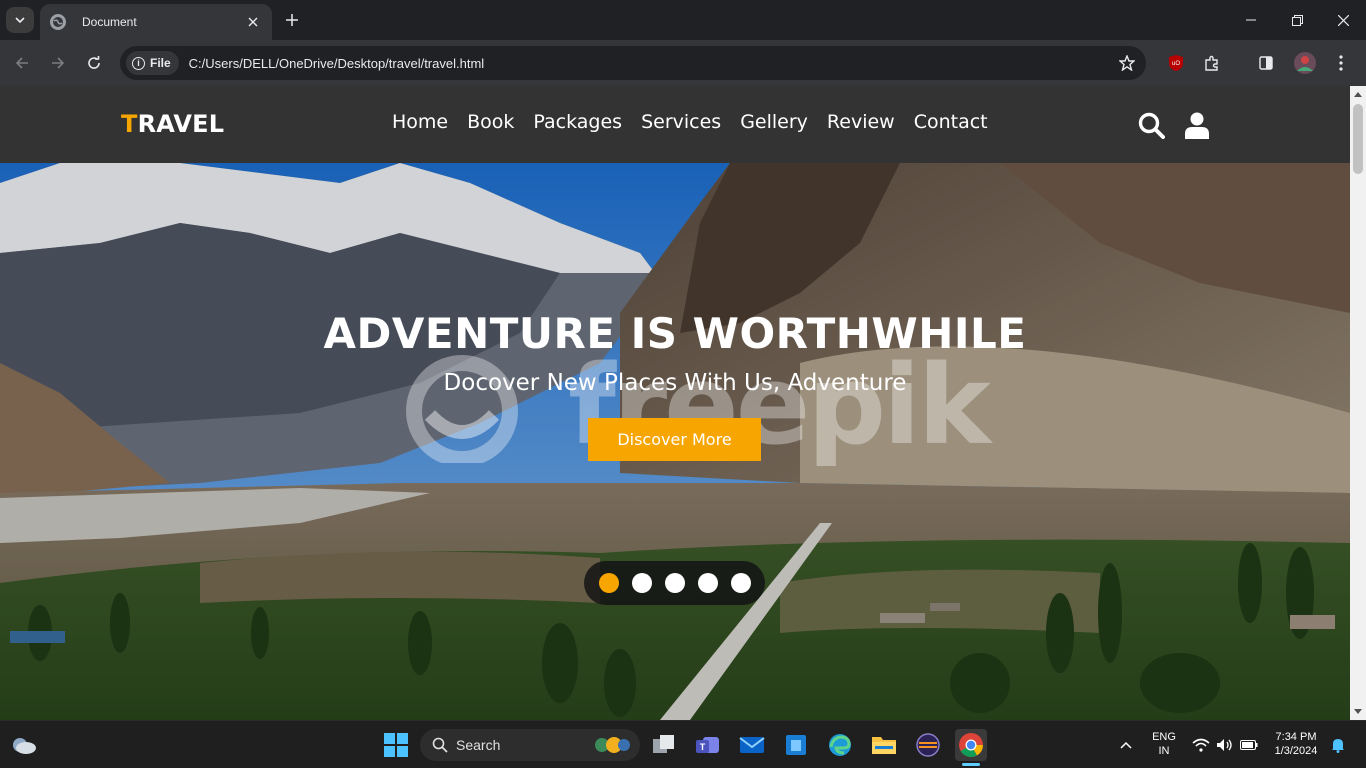 The width and height of the screenshot is (1366, 768). I want to click on mail-icon, so click(752, 745).